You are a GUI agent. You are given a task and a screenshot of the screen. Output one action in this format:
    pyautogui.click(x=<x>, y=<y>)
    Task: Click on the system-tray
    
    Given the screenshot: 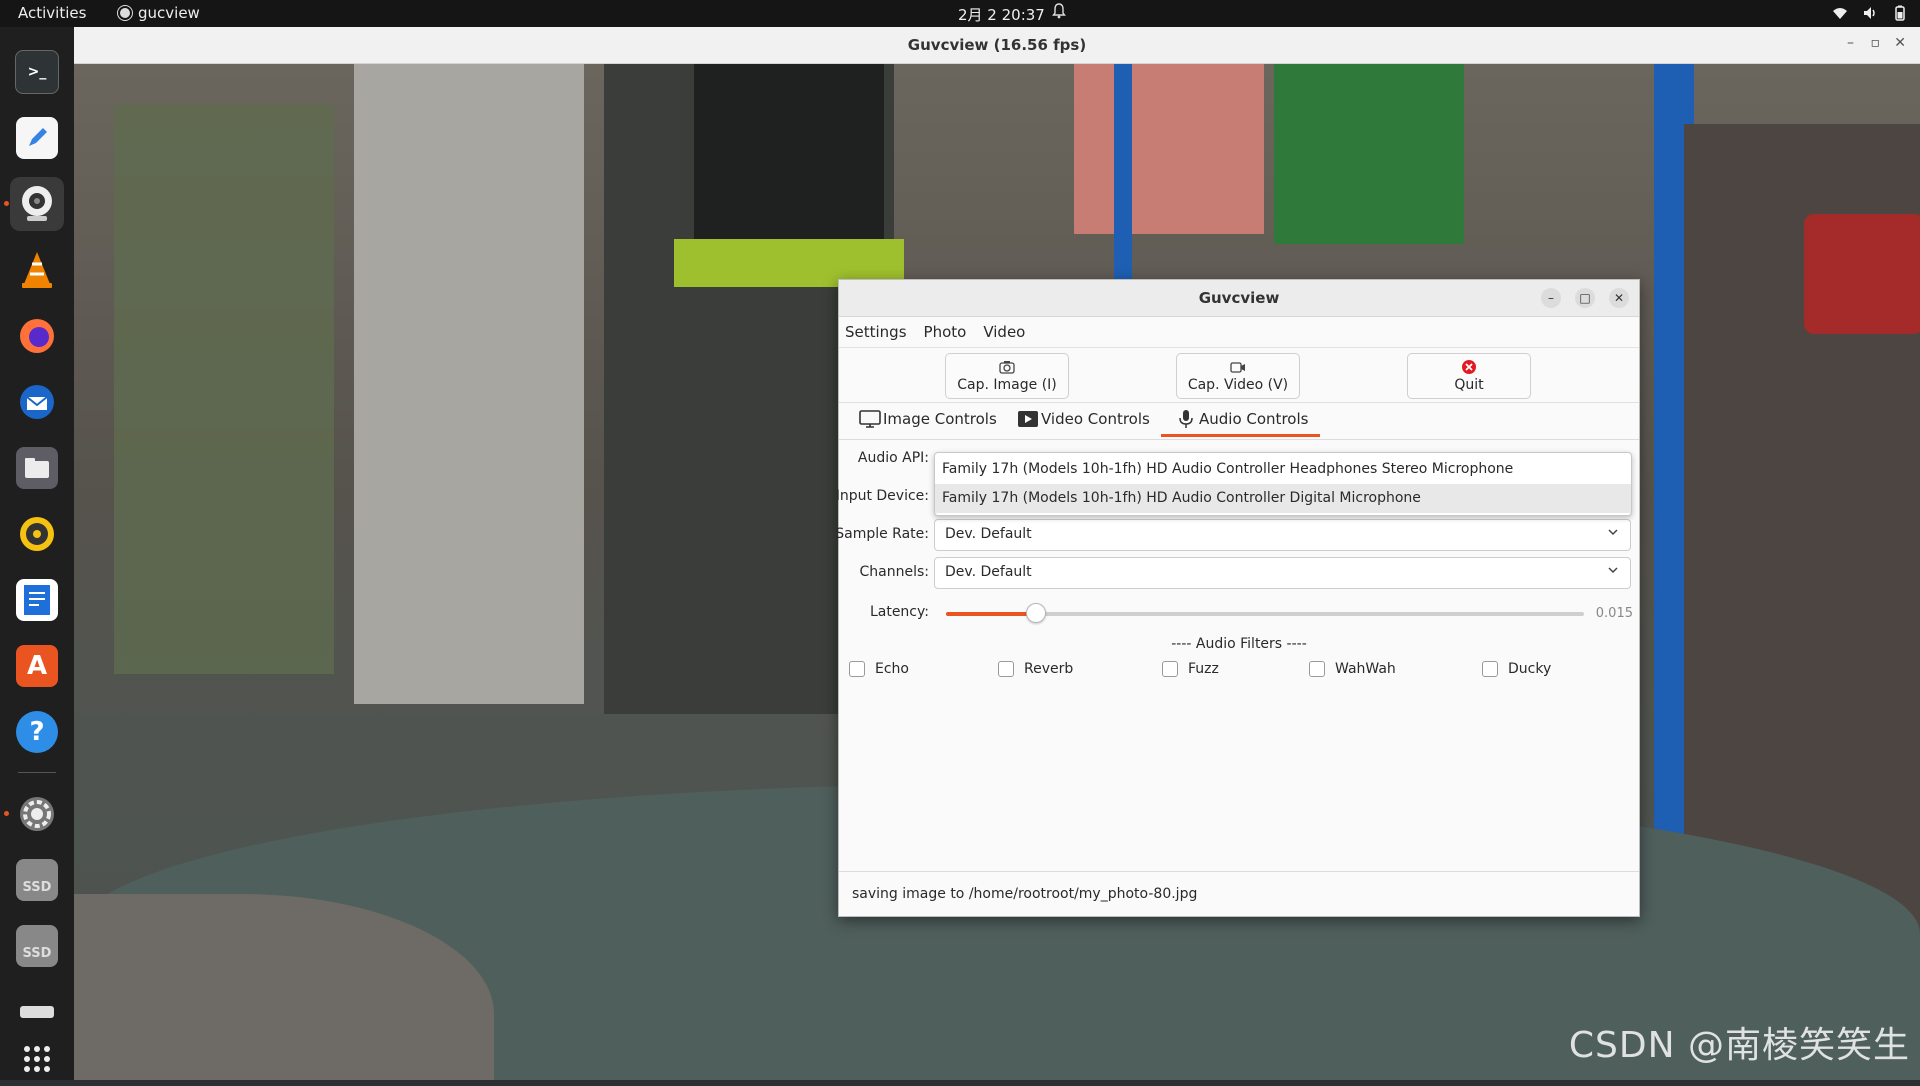 What is the action you would take?
    pyautogui.click(x=1870, y=13)
    